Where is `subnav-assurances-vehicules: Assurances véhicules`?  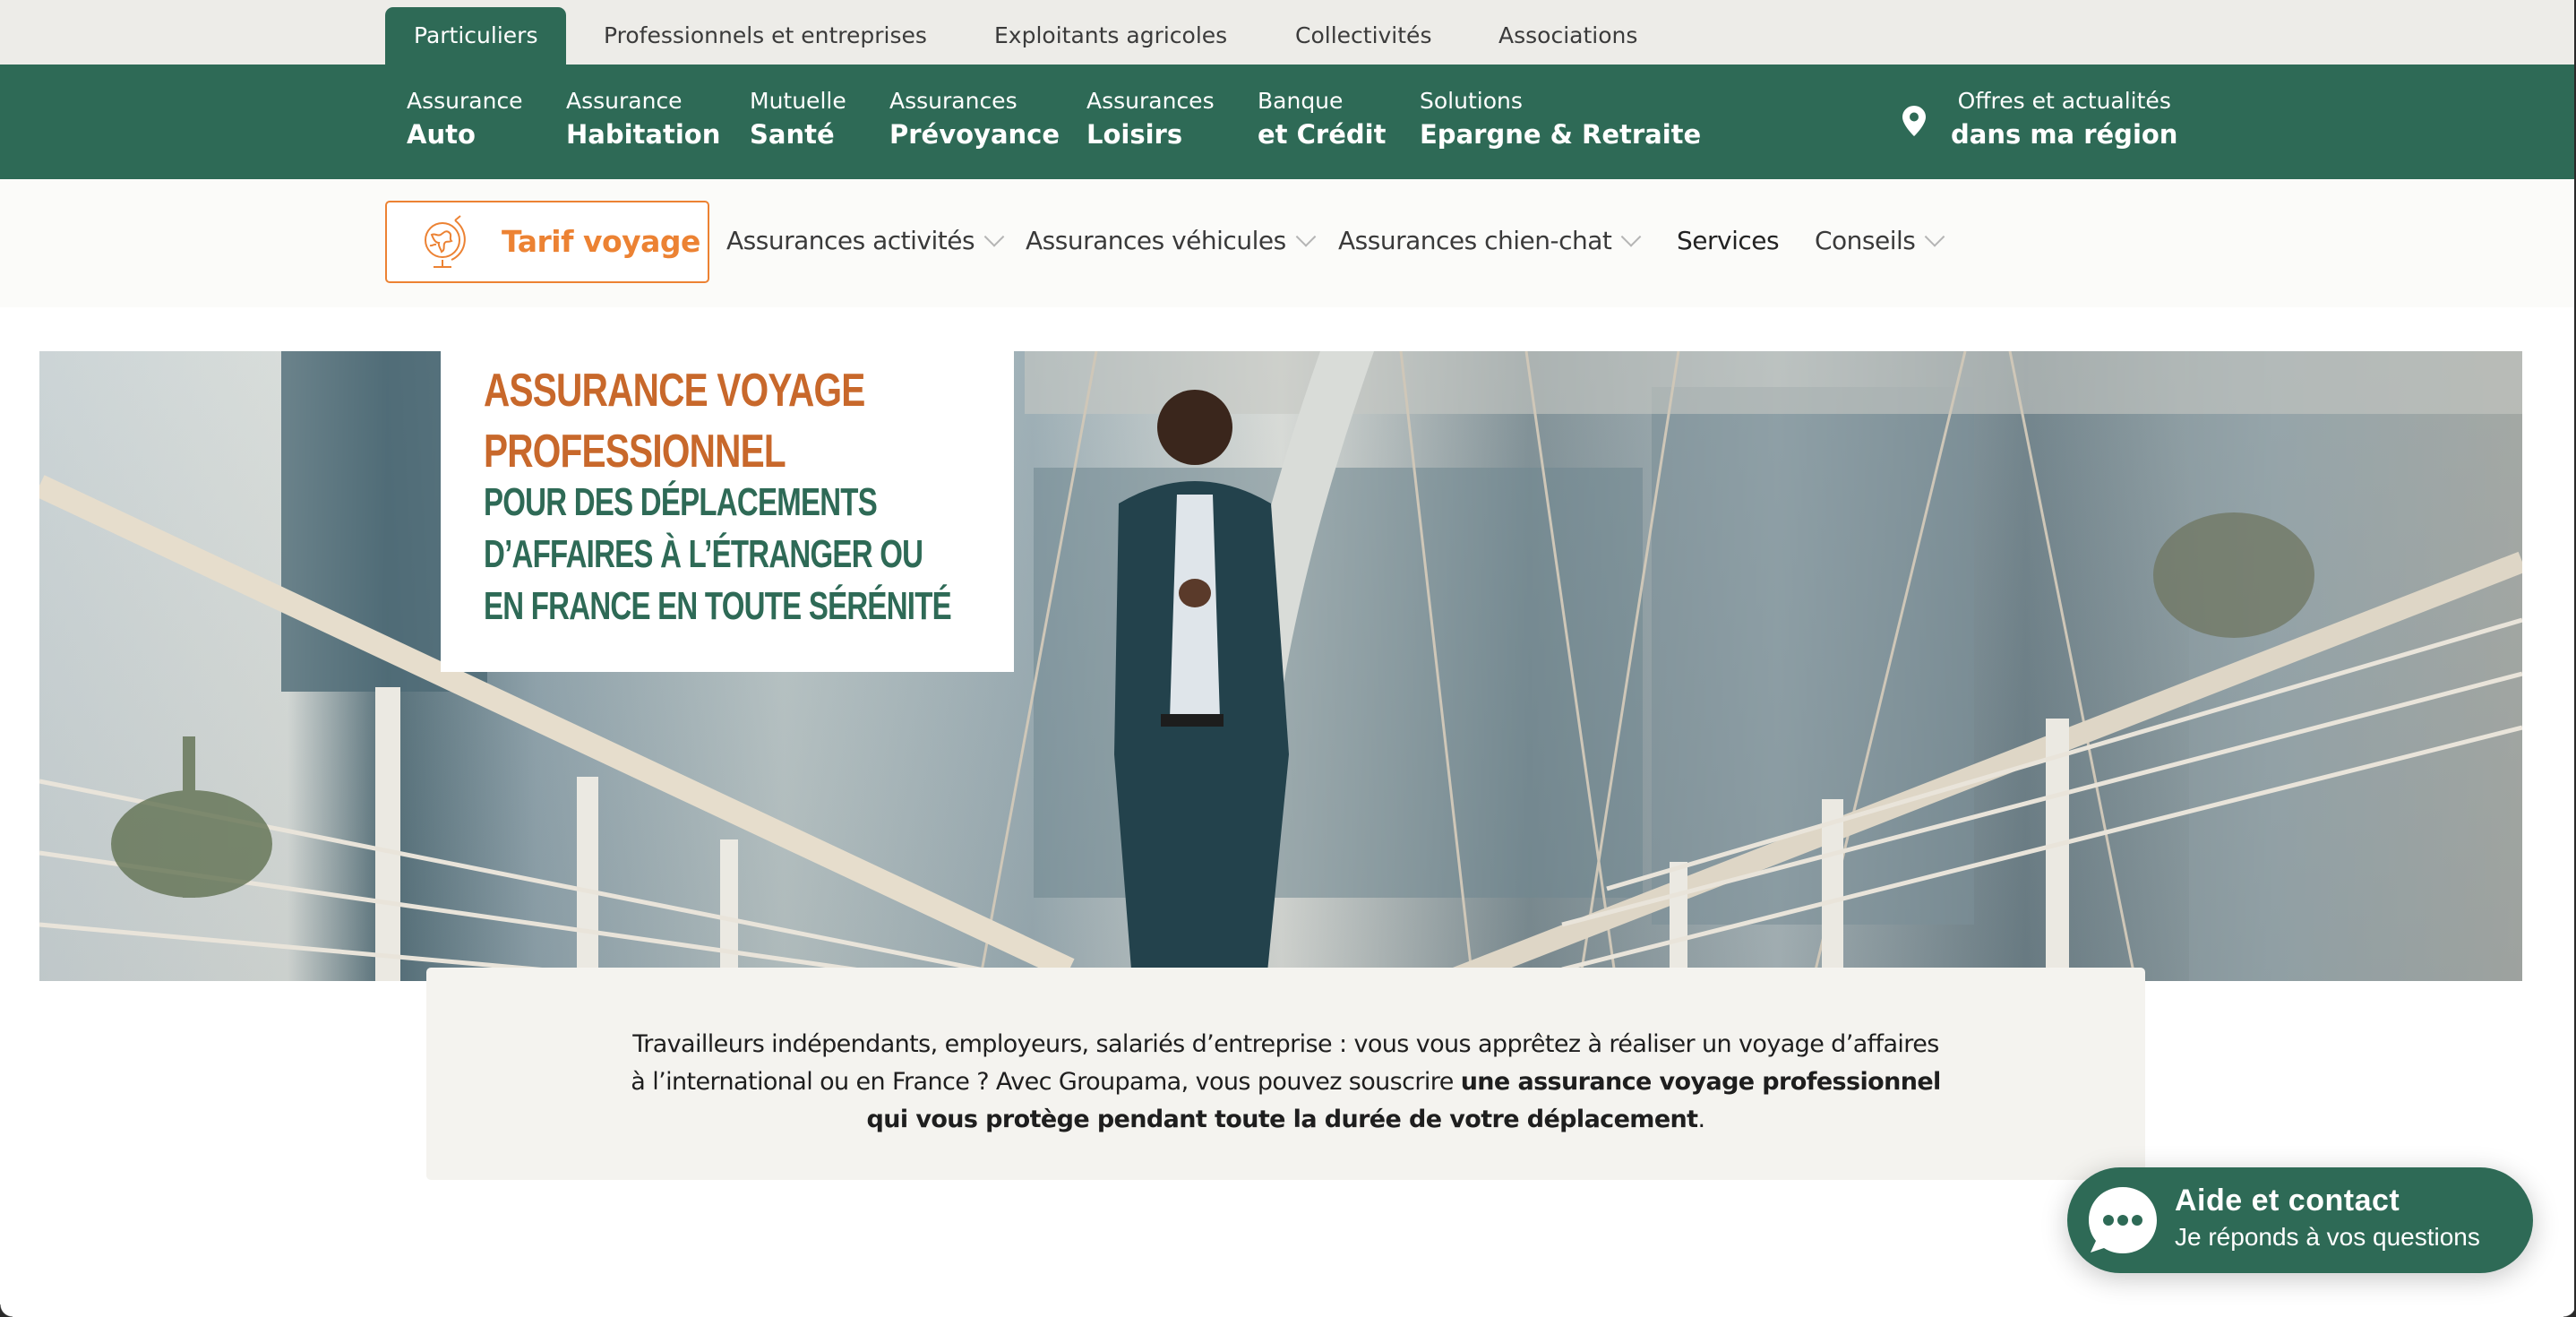 subnav-assurances-vehicules: Assurances véhicules is located at coordinates (1171, 241).